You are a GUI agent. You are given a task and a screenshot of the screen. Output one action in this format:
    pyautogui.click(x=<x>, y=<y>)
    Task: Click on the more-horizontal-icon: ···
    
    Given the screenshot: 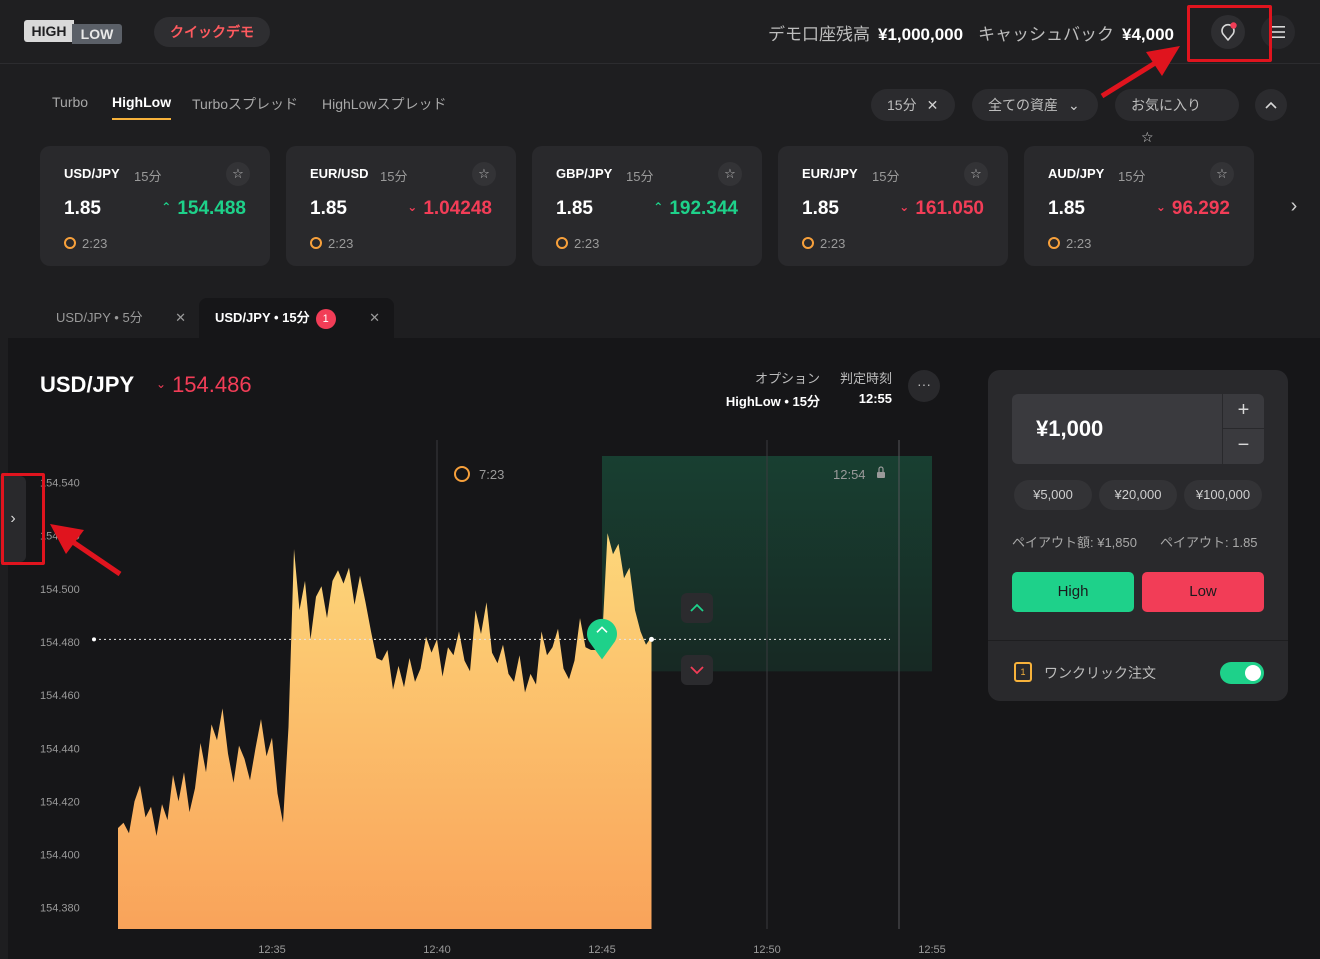 What is the action you would take?
    pyautogui.click(x=924, y=384)
    